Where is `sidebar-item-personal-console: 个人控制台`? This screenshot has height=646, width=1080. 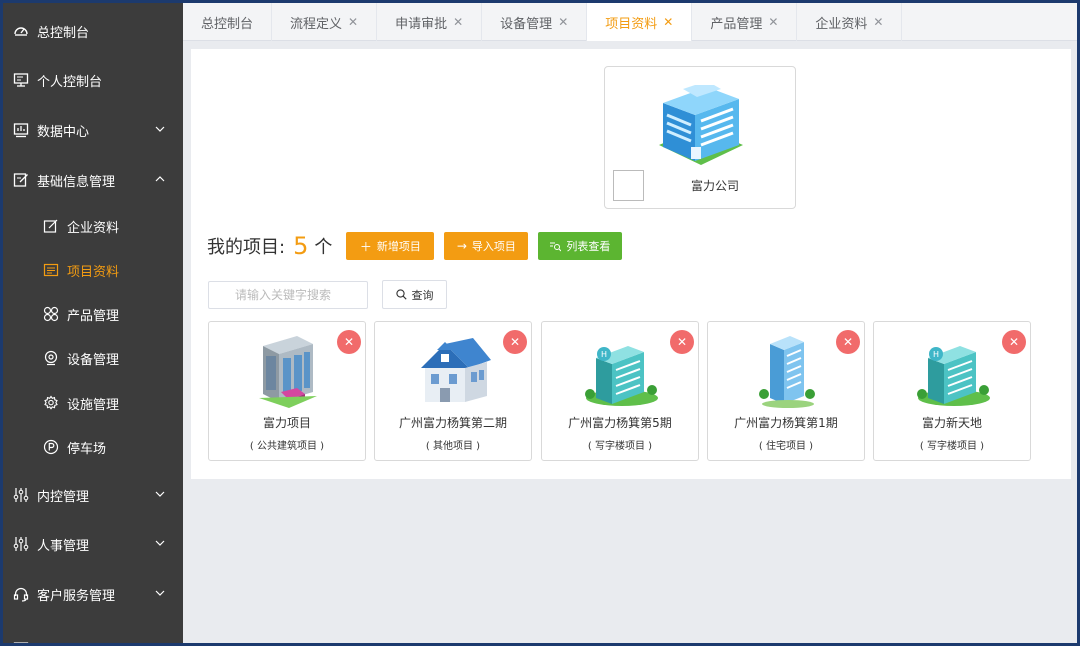 sidebar-item-personal-console: 个人控制台 is located at coordinates (93, 80).